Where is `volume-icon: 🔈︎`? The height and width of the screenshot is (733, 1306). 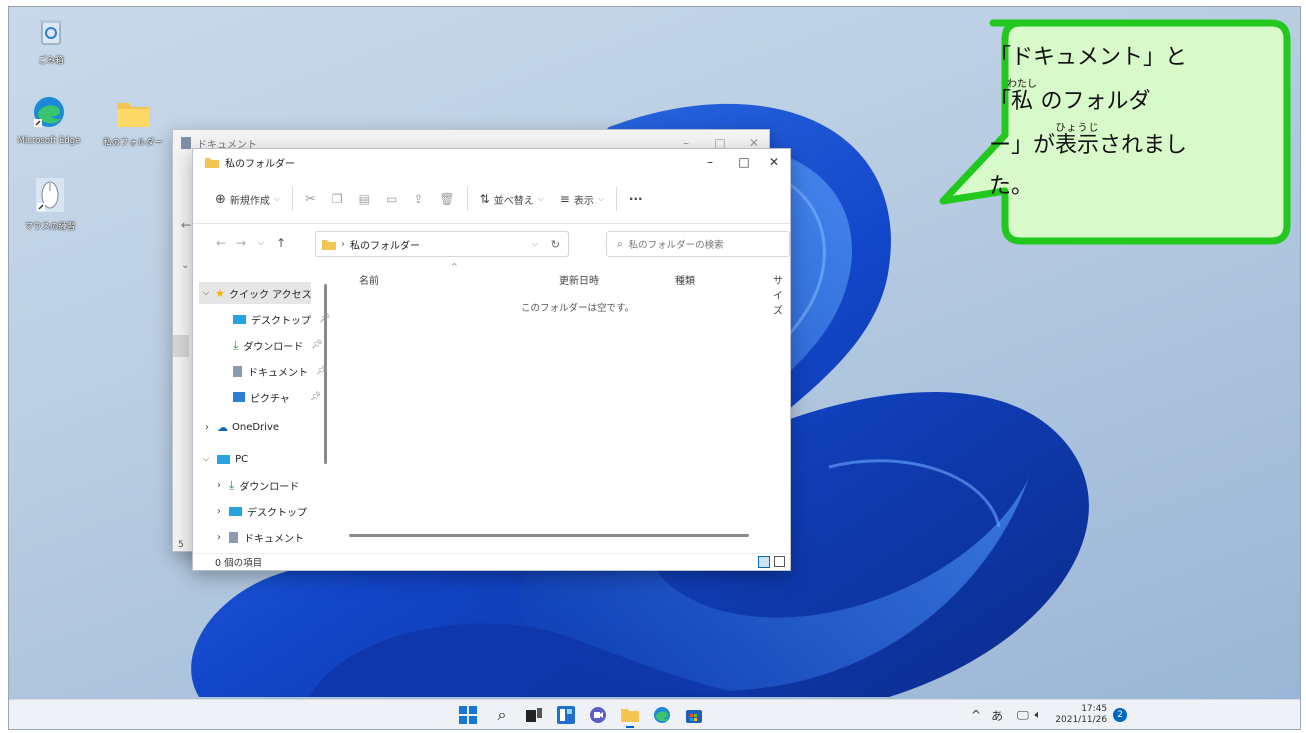 volume-icon: 🔈︎ is located at coordinates (1038, 715).